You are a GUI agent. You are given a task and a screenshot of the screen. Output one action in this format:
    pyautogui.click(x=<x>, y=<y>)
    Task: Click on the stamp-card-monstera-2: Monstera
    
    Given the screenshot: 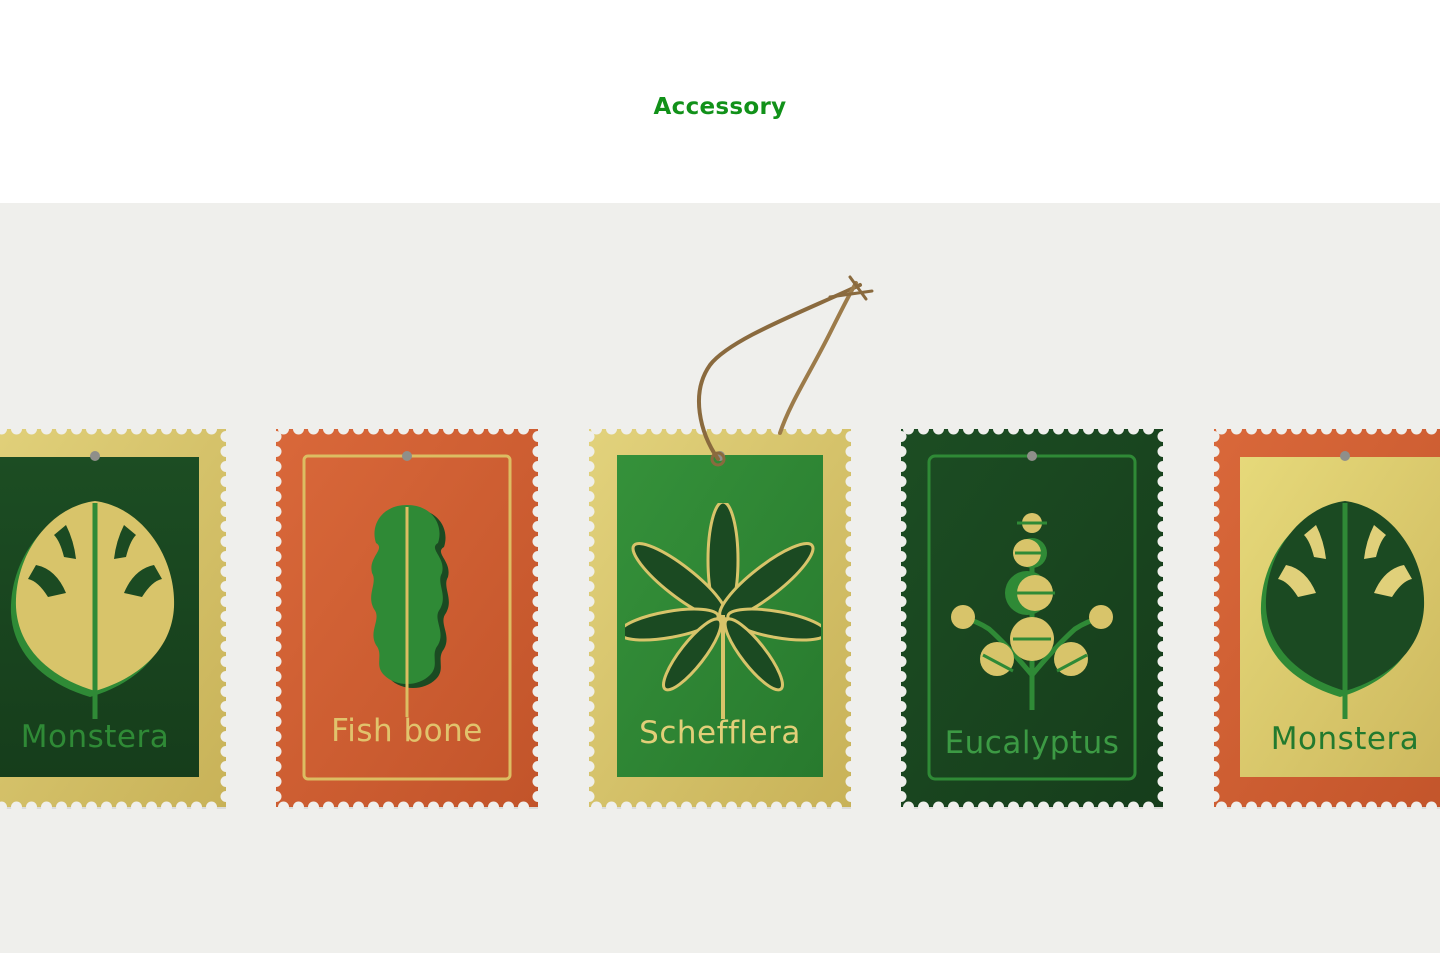 What is the action you would take?
    pyautogui.click(x=1327, y=619)
    